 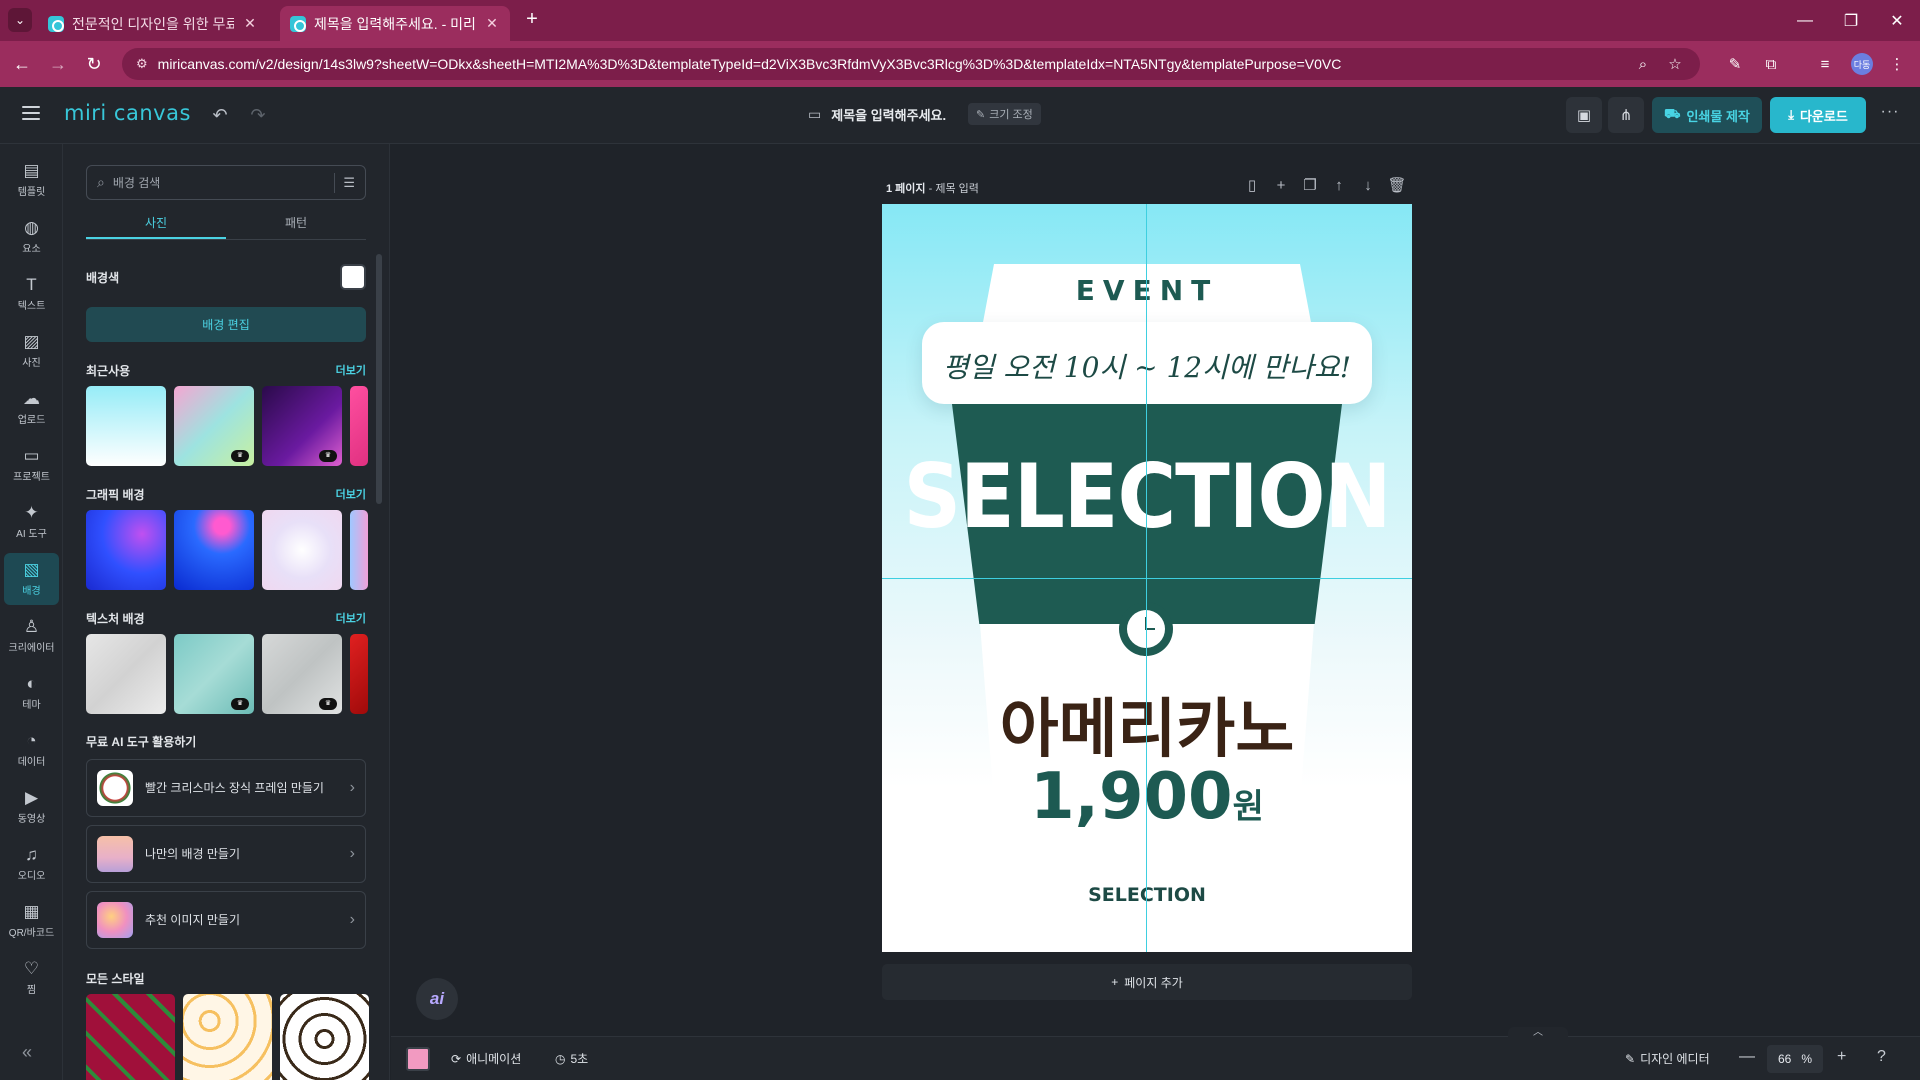 What do you see at coordinates (1147, 366) in the screenshot?
I see `script-text: 평일 오전 10시 ~ 12시에 만나요!` at bounding box center [1147, 366].